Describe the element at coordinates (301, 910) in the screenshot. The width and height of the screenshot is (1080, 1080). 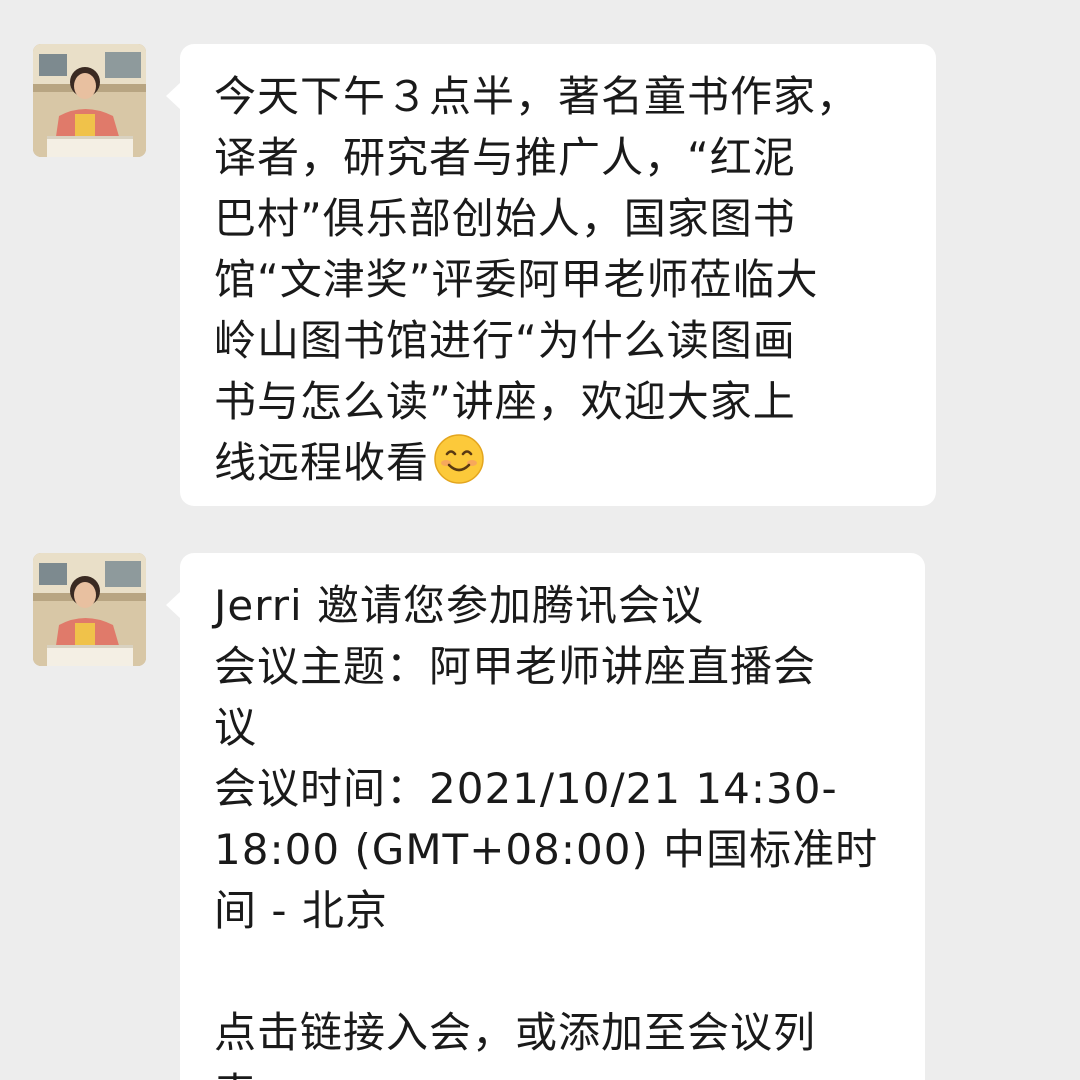
I see `message-line: 间 - 北京` at that location.